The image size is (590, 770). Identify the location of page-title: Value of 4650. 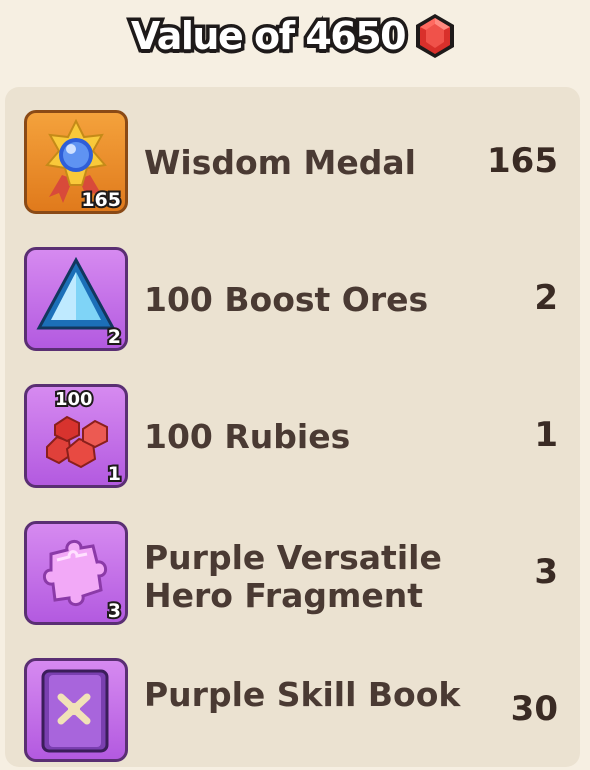
(268, 36).